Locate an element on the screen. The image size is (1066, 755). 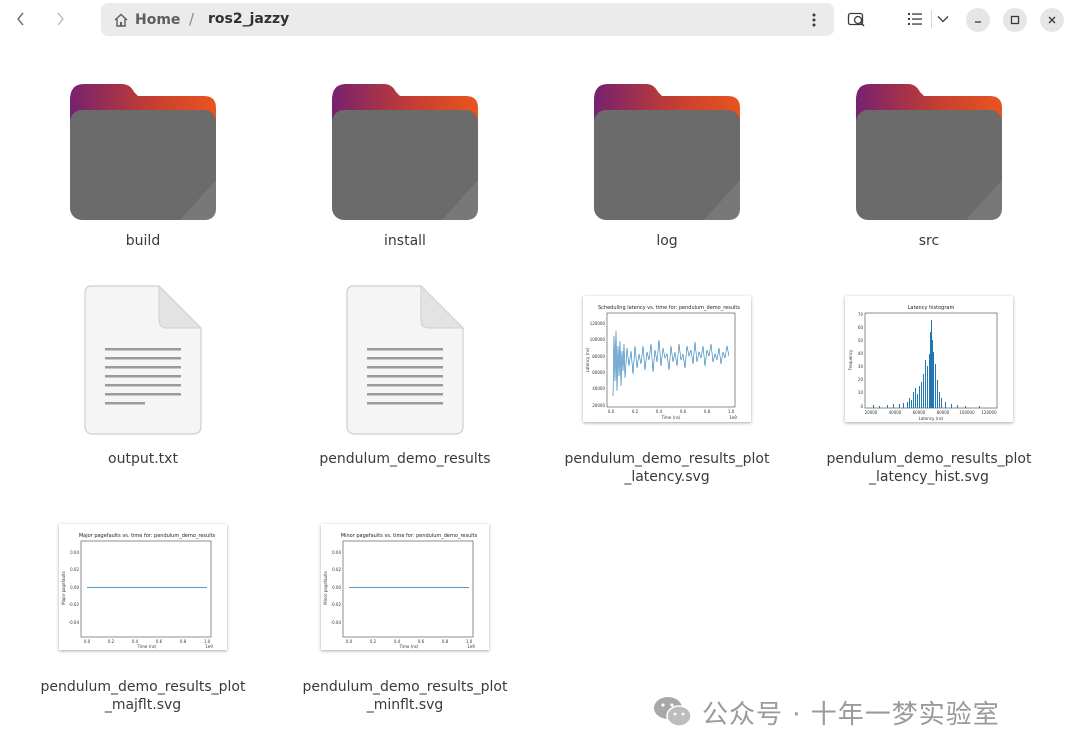
view-toggle-button is located at coordinates (915, 19).